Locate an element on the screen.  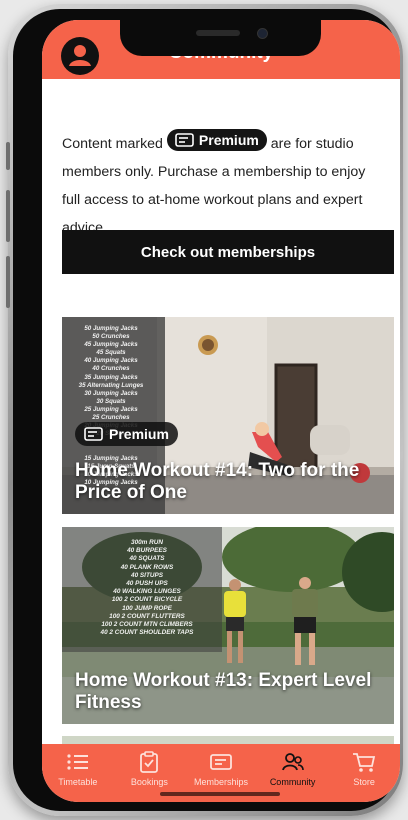
volume-down-button is located at coordinates (8, 282).